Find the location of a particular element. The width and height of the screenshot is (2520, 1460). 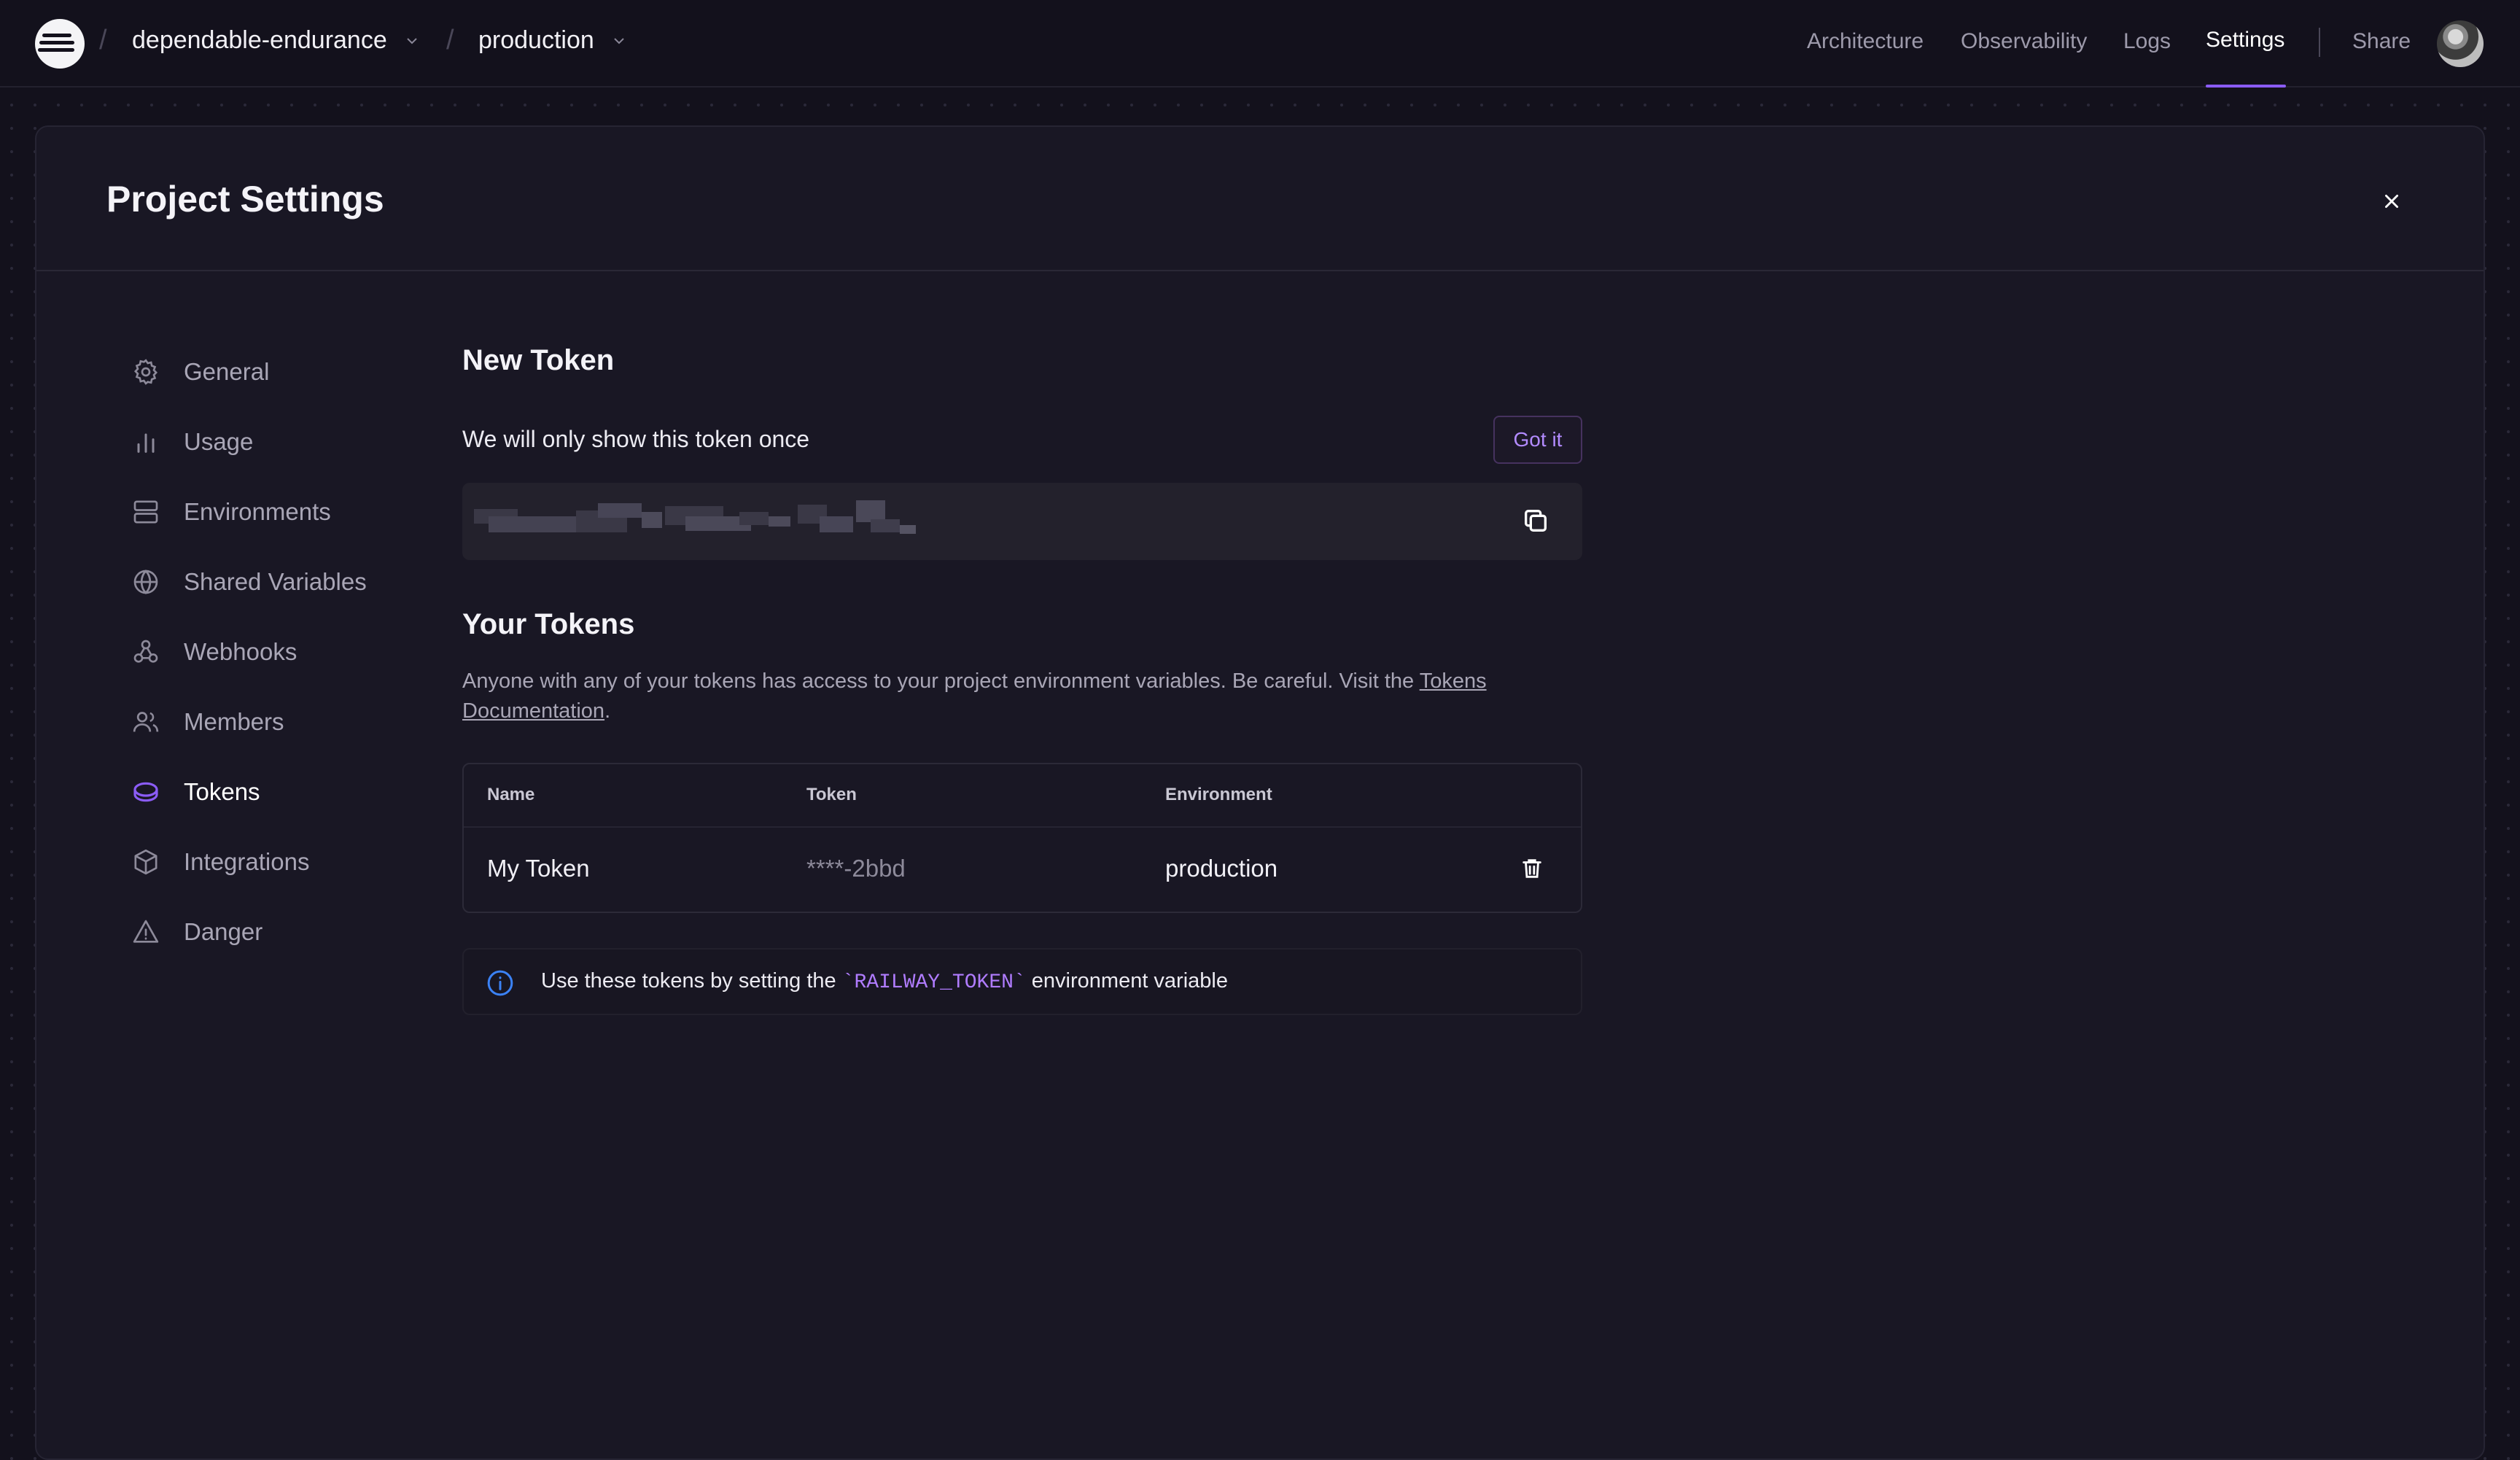

token-icon is located at coordinates (146, 792).